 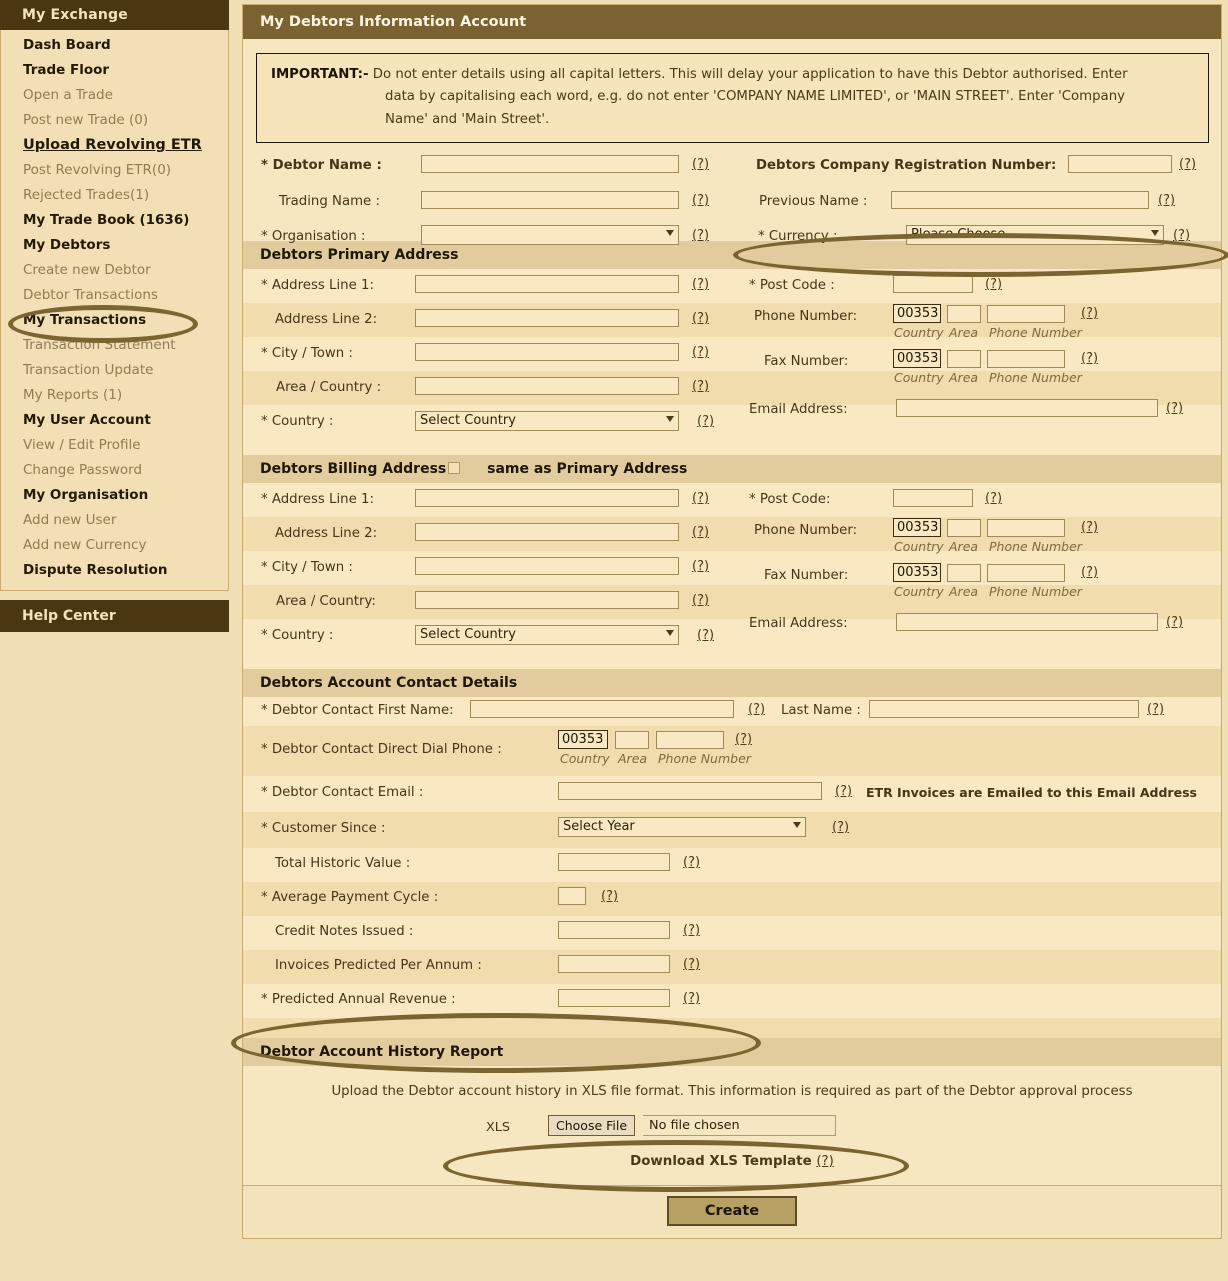 What do you see at coordinates (1027, 622) in the screenshot?
I see `billing-email-input` at bounding box center [1027, 622].